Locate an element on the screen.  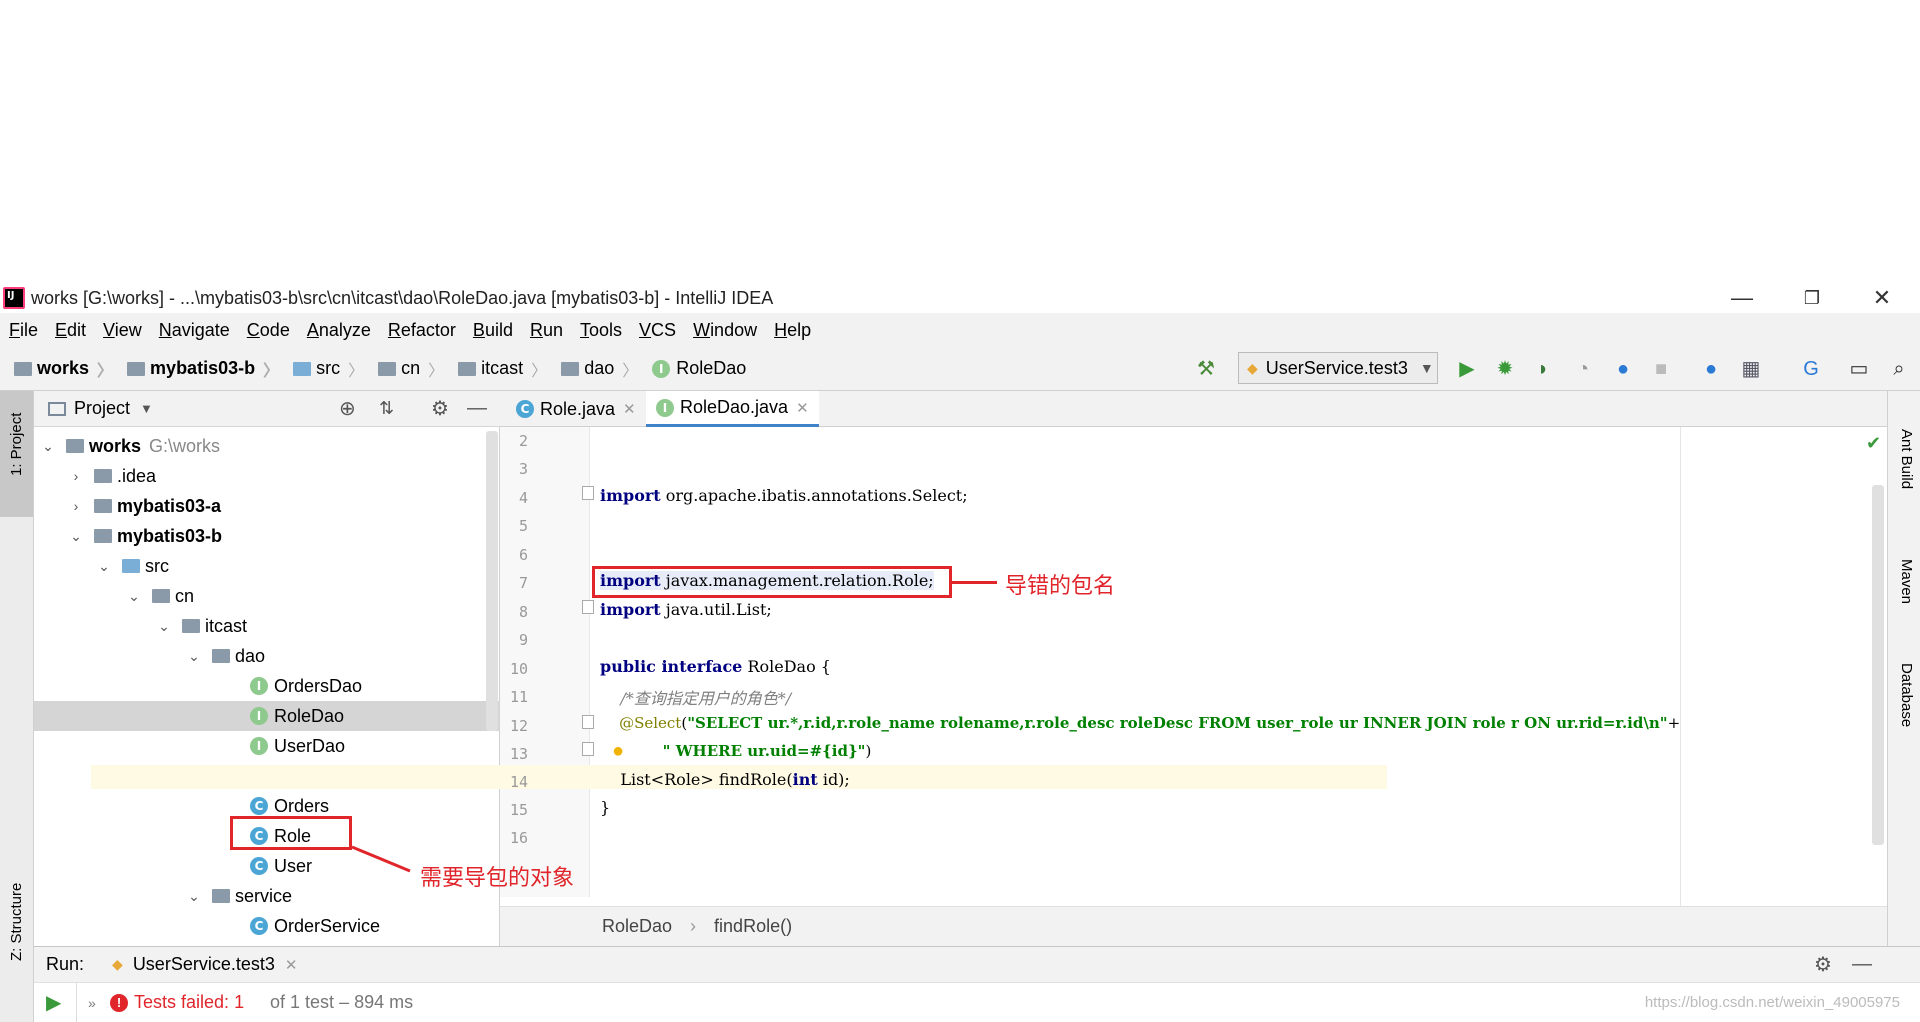
tree-item-dao: ⌄ dao is located at coordinates (267, 656).